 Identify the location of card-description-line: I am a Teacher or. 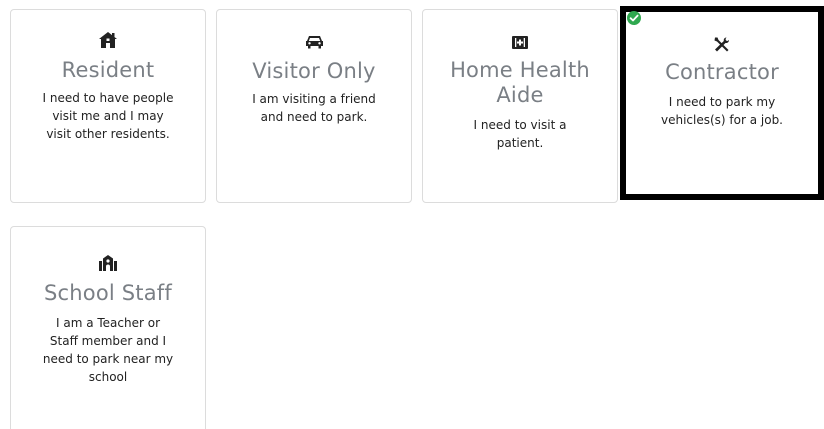
(107, 323).